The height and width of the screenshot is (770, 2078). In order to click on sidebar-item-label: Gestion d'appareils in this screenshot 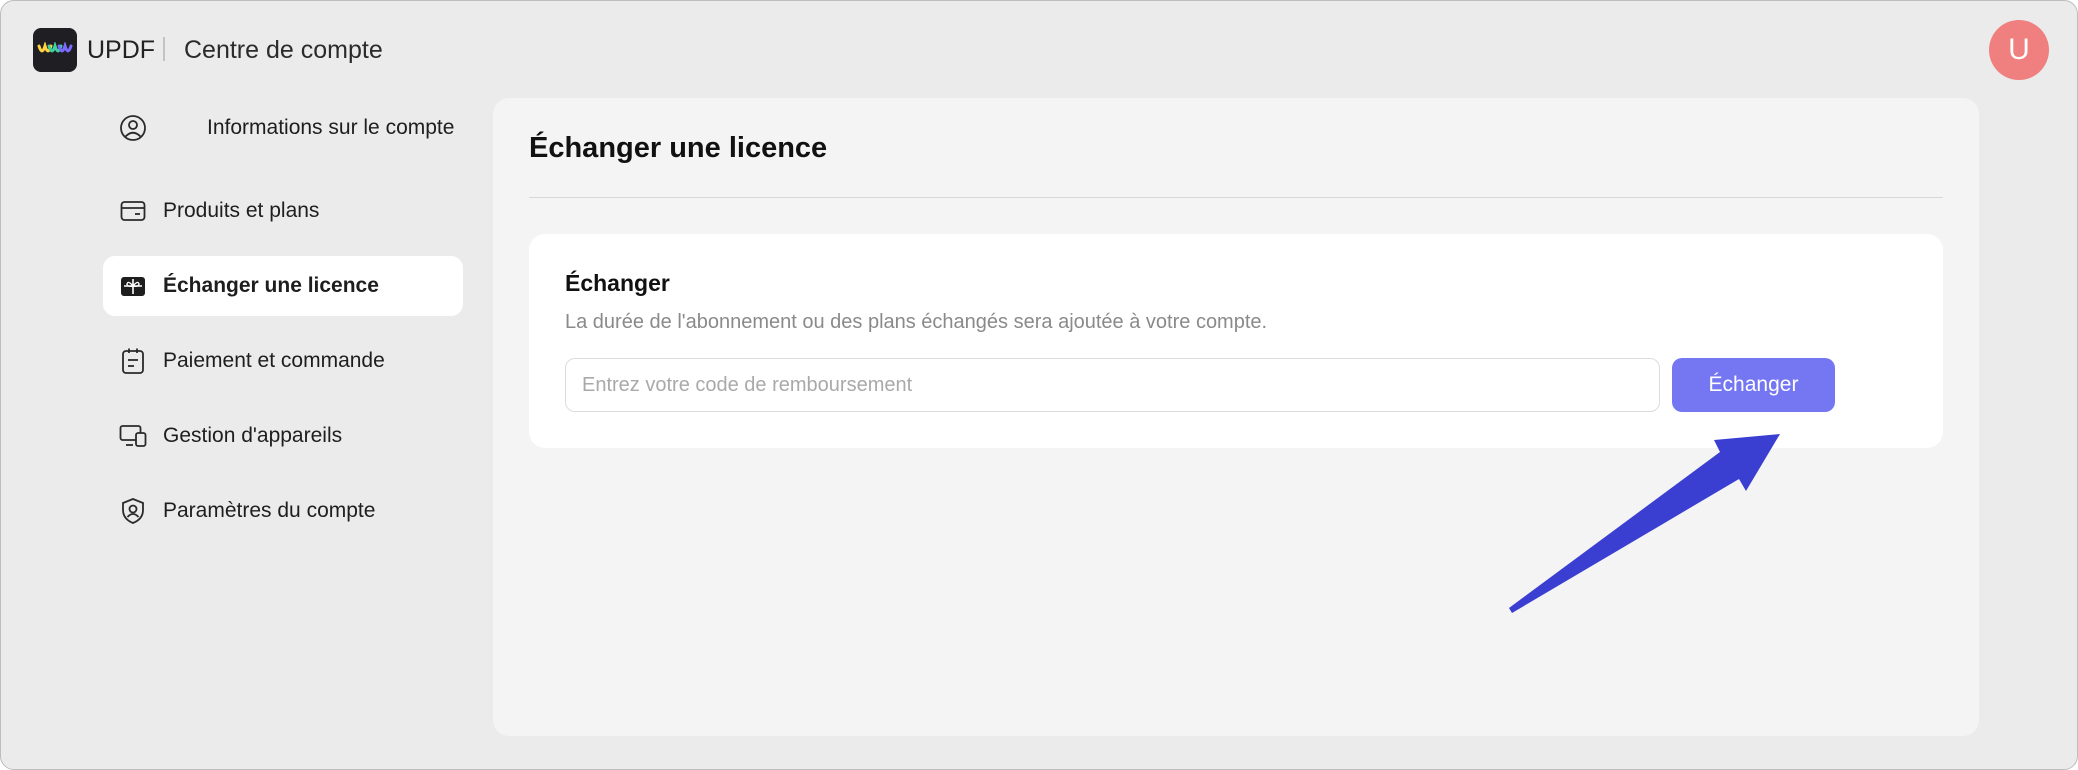, I will do `click(253, 435)`.